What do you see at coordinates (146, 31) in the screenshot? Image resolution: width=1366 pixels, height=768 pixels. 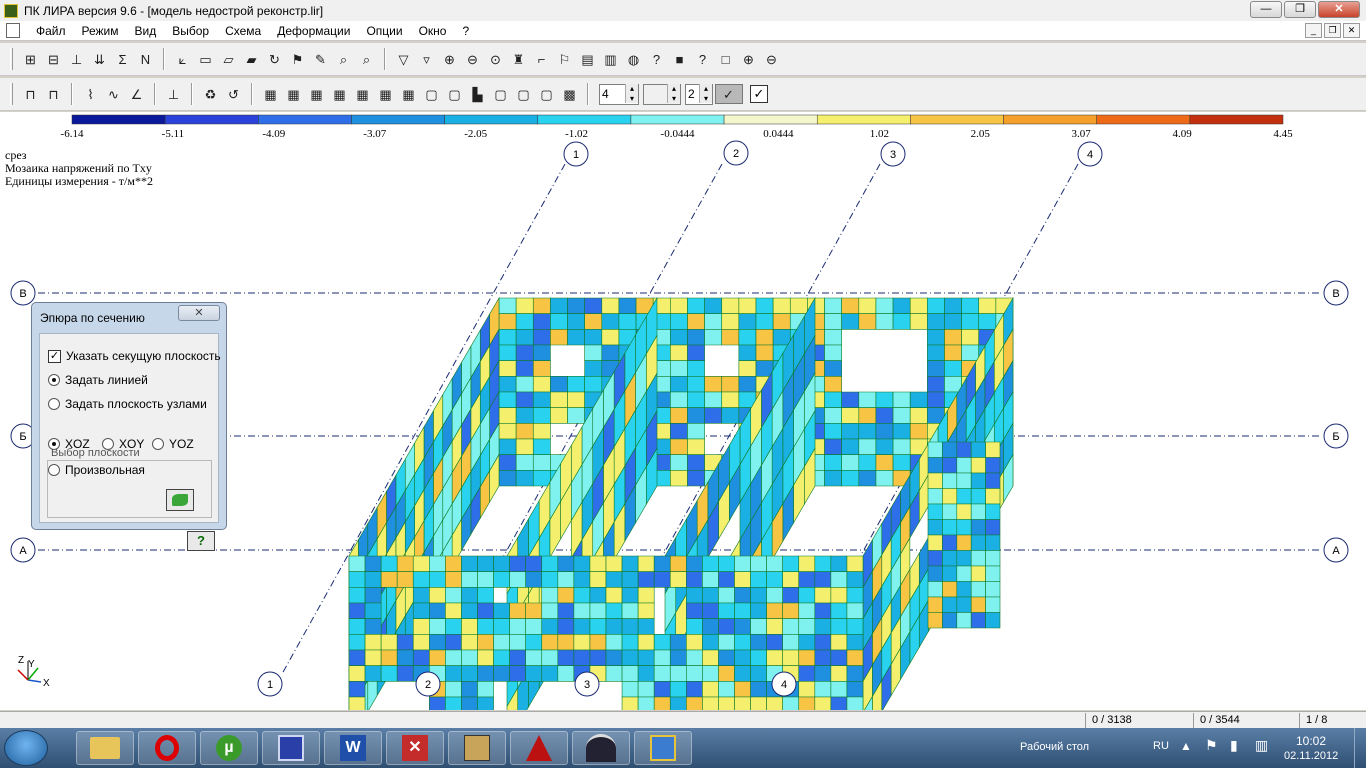 I see `menu-view: Вид` at bounding box center [146, 31].